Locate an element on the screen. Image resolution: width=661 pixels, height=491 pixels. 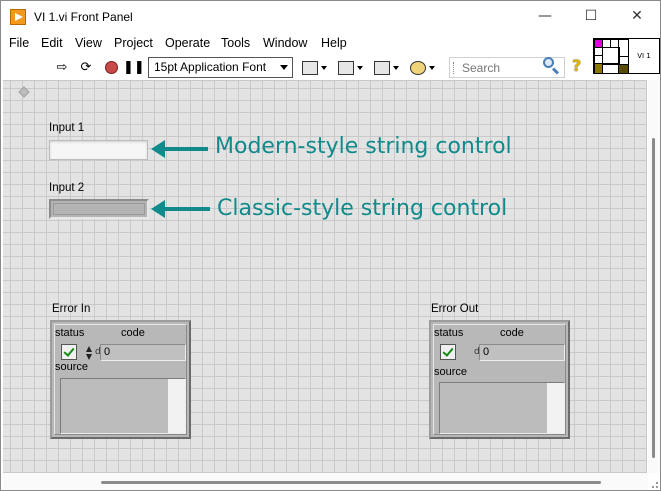
error-in-source-scrollbar is located at coordinates (176, 406).